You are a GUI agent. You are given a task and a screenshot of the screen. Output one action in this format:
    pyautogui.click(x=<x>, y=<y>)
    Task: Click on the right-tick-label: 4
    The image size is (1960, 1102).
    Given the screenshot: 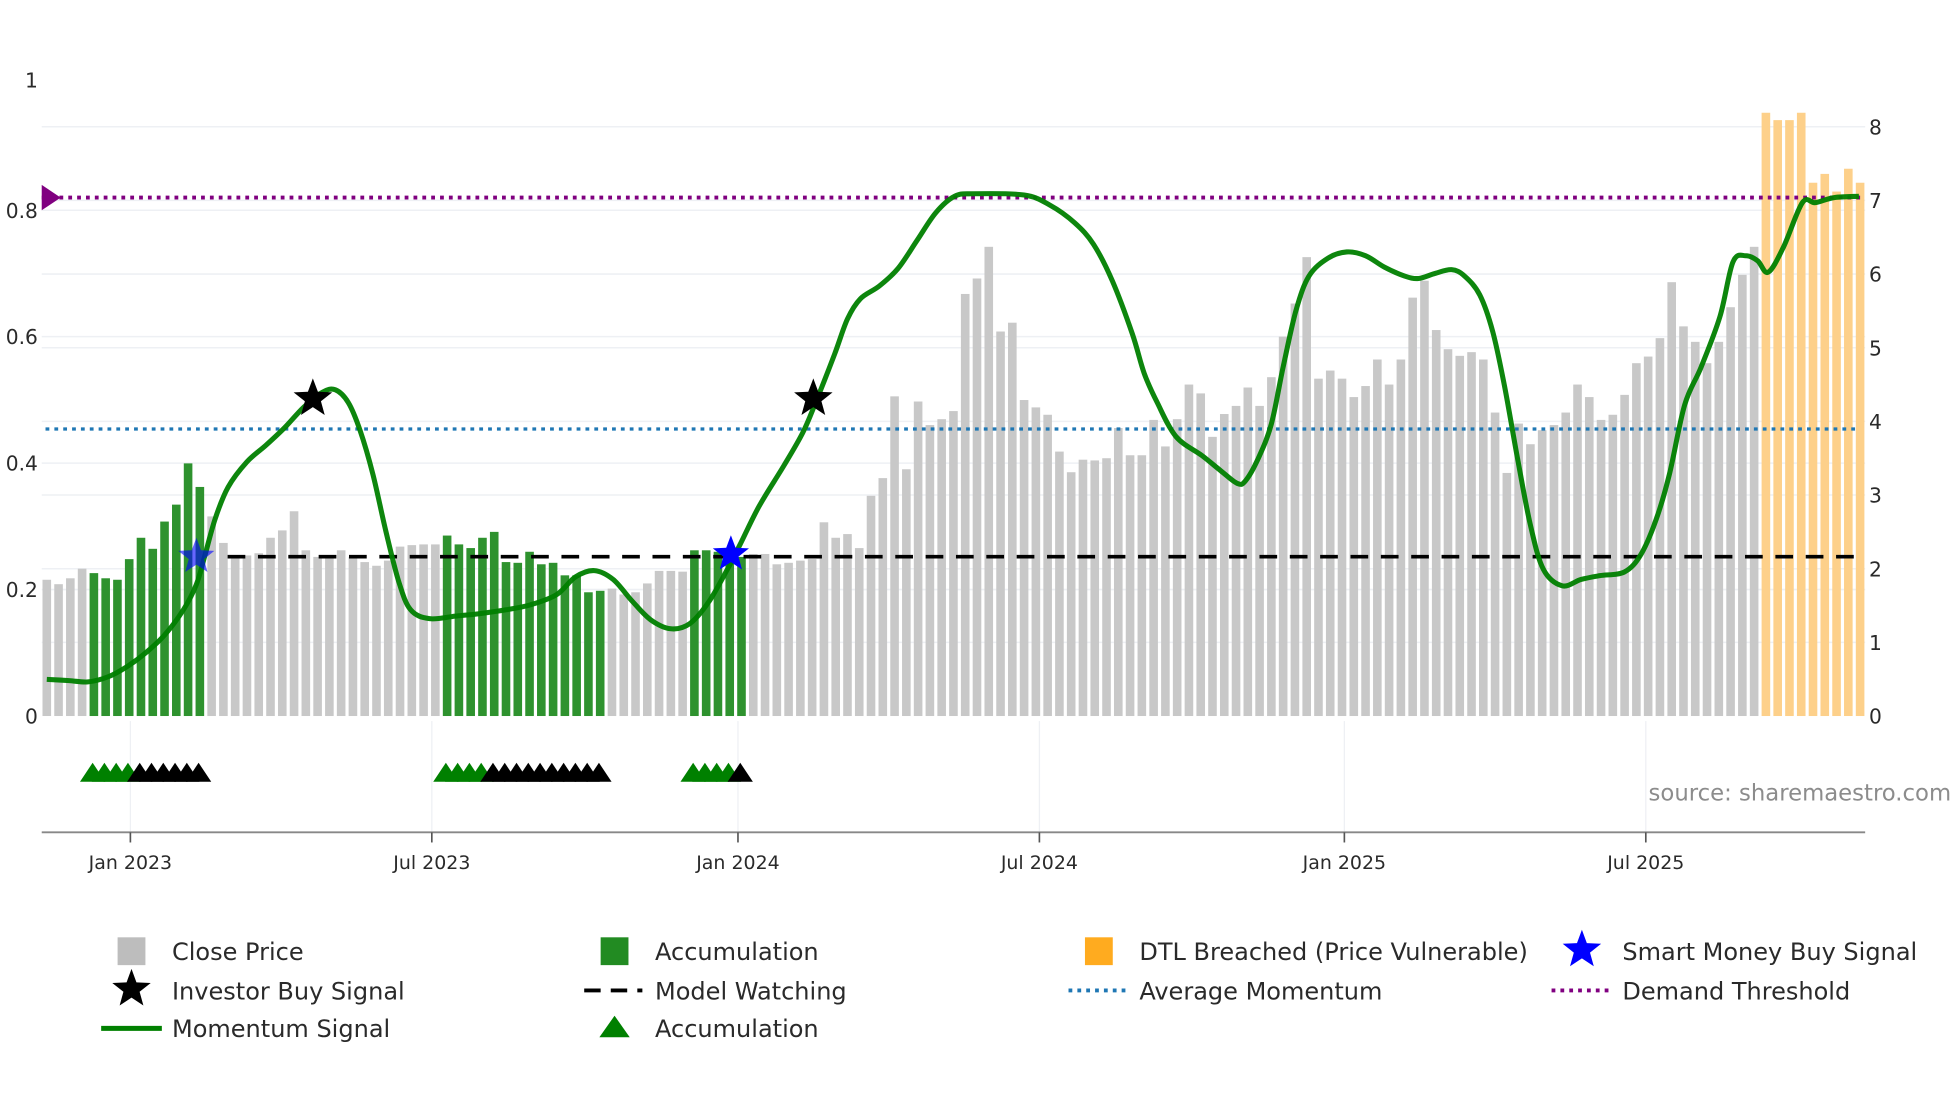 What is the action you would take?
    pyautogui.click(x=1875, y=422)
    